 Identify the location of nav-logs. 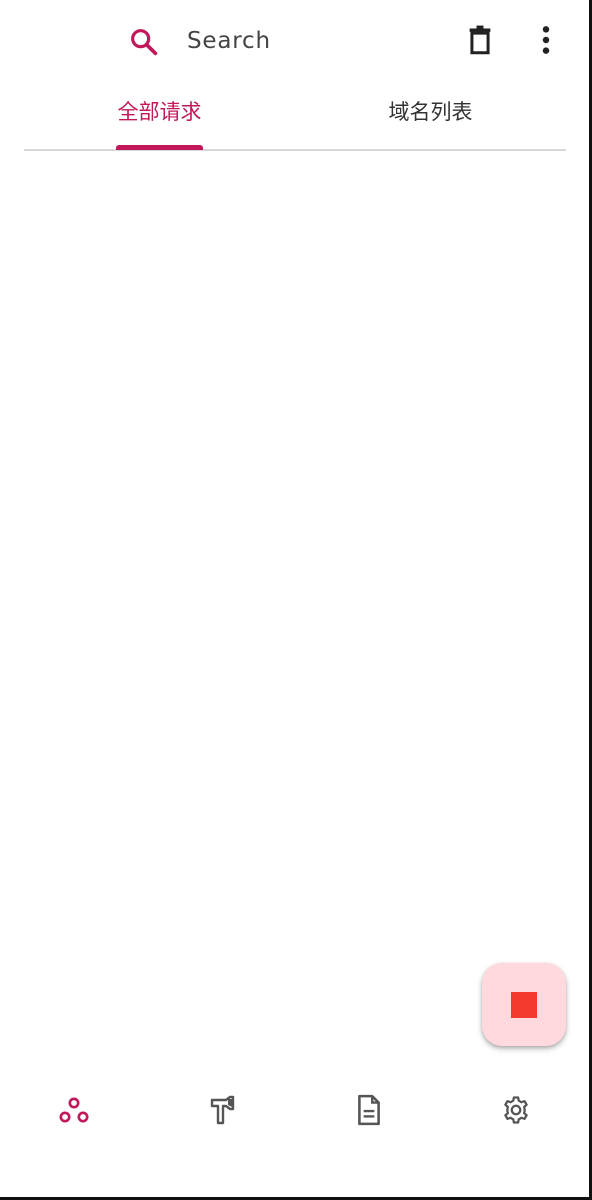
(369, 1110).